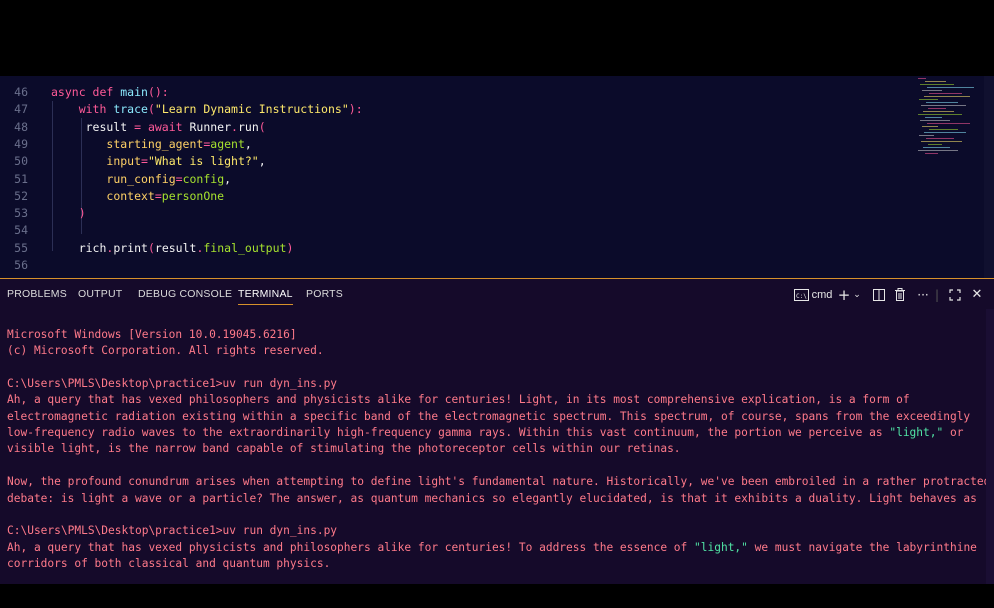  Describe the element at coordinates (955, 295) in the screenshot. I see `maximize-icon` at that location.